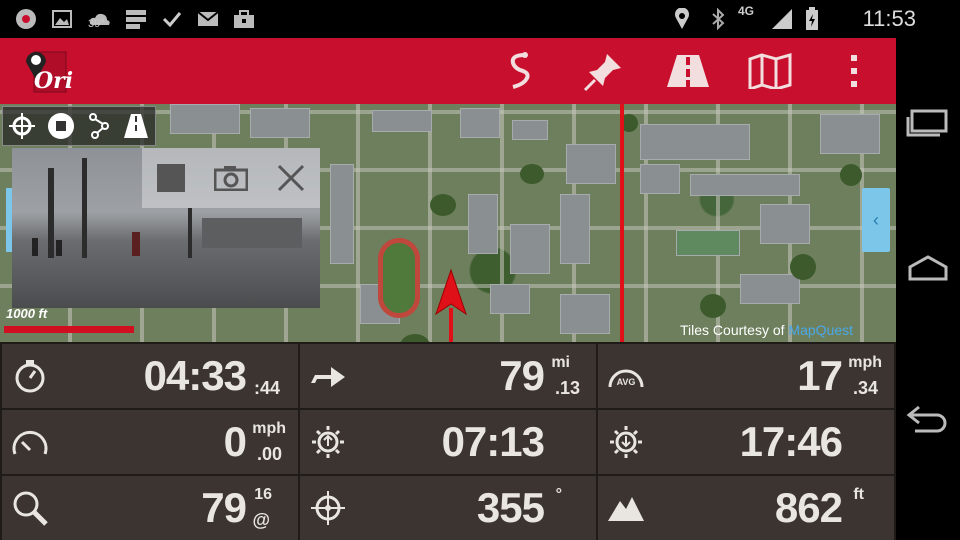 The image size is (960, 540). What do you see at coordinates (560, 362) in the screenshot?
I see `distance-unit: mi` at bounding box center [560, 362].